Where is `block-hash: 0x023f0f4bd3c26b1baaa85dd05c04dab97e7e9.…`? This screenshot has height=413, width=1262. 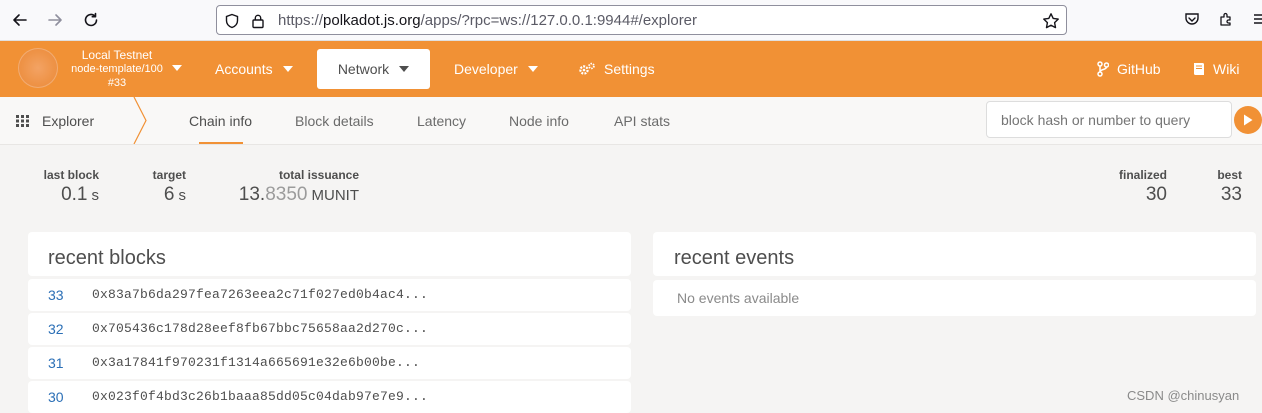 block-hash: 0x023f0f4bd3c26b1baaa85dd05c04dab97e7e9.… is located at coordinates (260, 396).